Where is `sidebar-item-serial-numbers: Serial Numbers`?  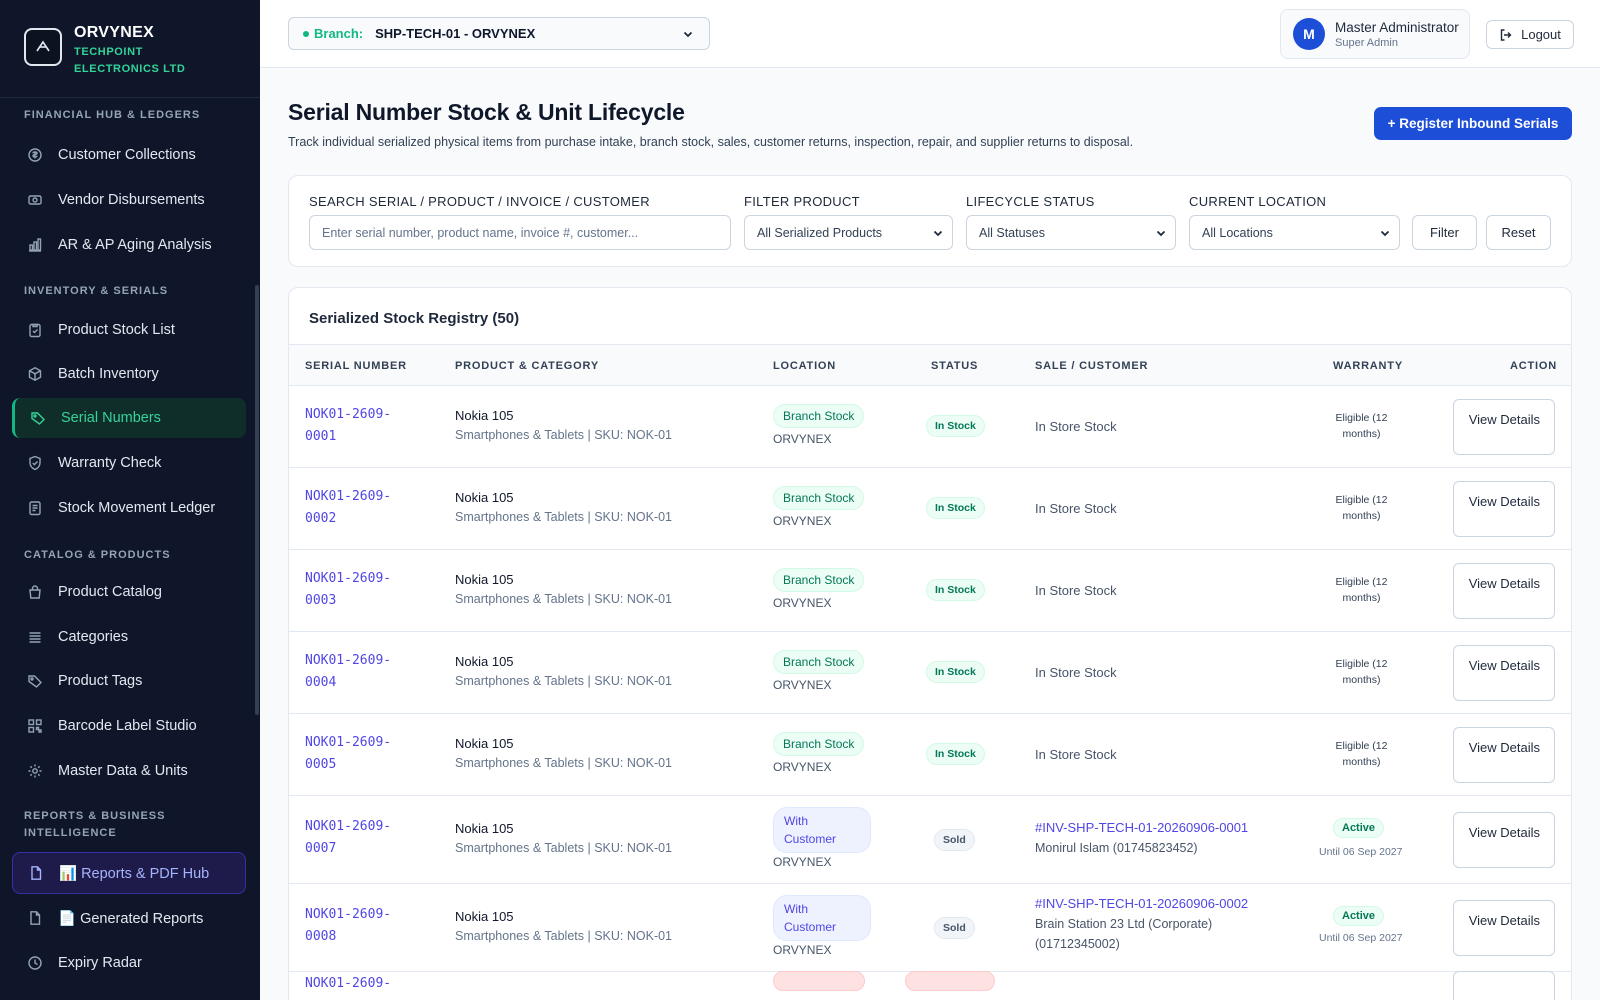
sidebar-item-serial-numbers: Serial Numbers is located at coordinates (129, 418).